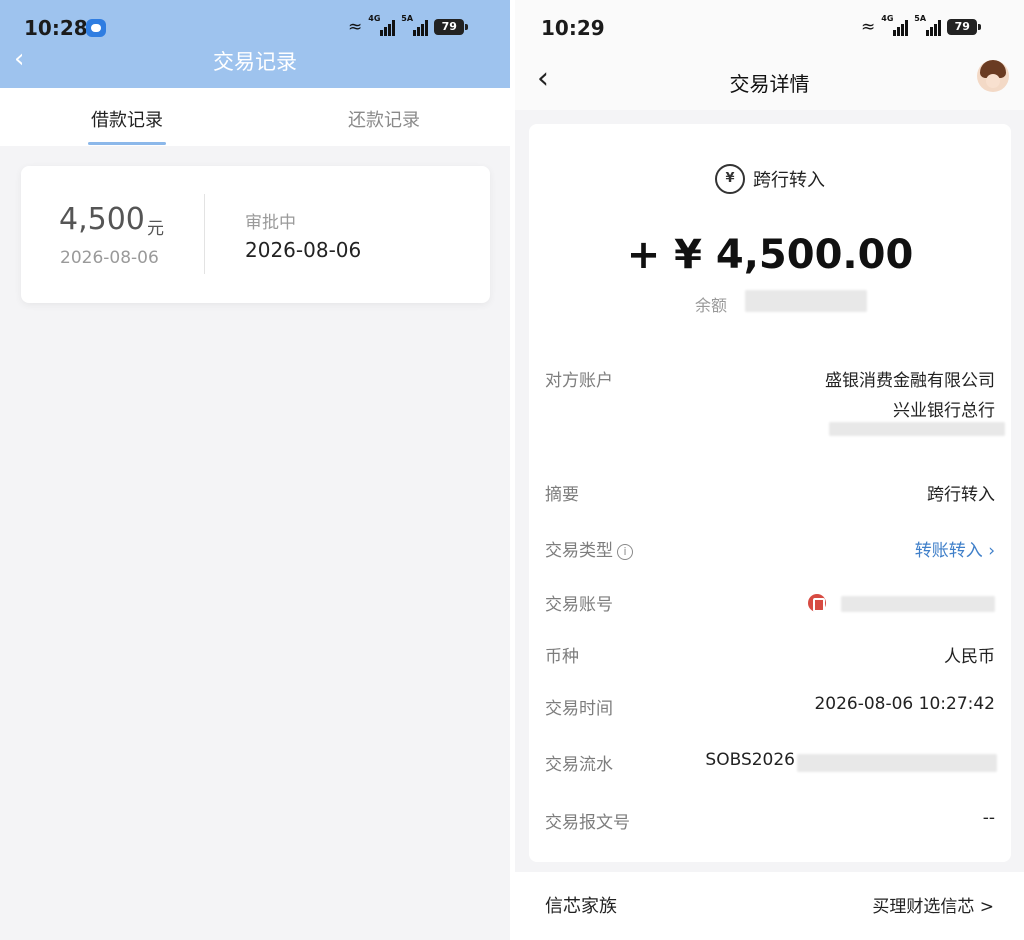 The image size is (1024, 940). Describe the element at coordinates (711, 305) in the screenshot. I see `balance-label: 余额` at that location.